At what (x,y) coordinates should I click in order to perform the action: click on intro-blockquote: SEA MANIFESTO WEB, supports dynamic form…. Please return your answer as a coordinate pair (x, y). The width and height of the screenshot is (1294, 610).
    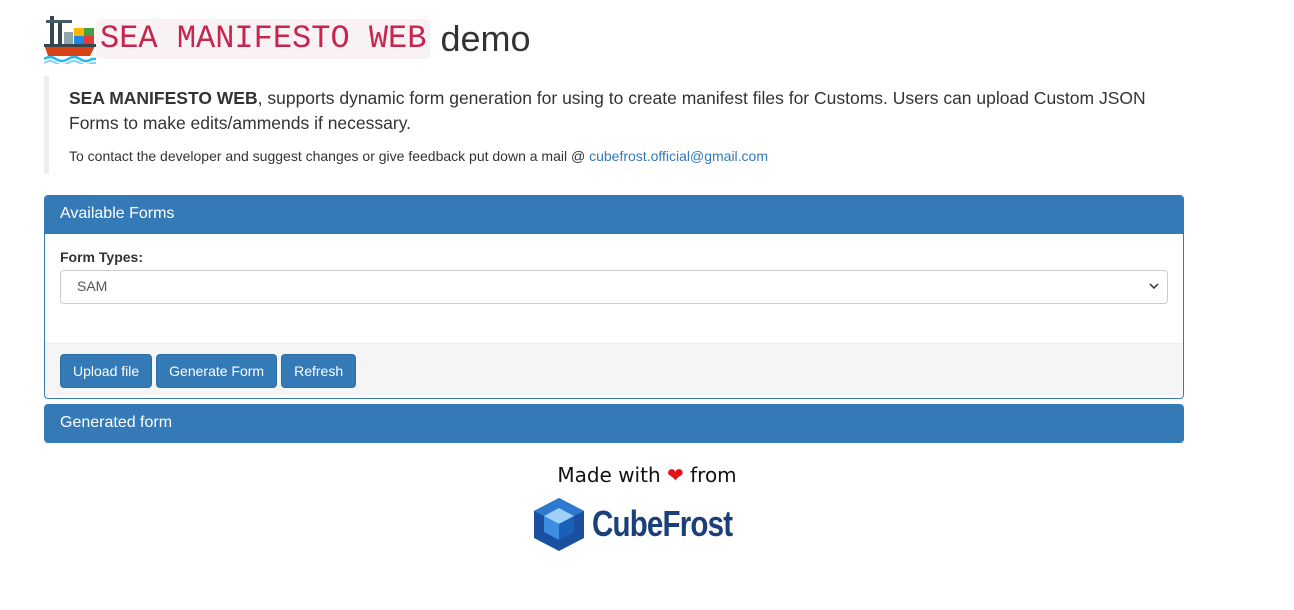
    Looking at the image, I should click on (609, 125).